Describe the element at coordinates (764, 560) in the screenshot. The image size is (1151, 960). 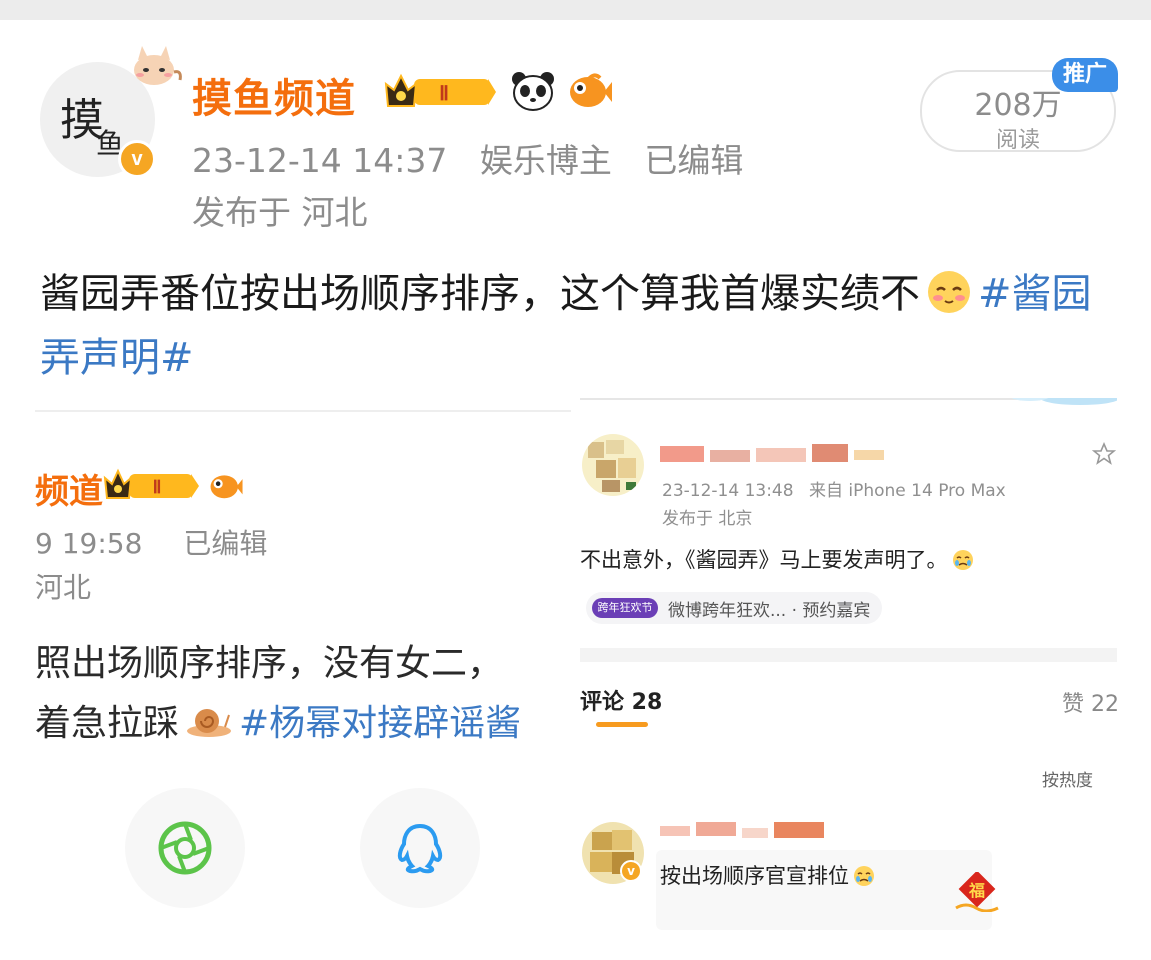
I see `embedded-text: 不出意外，《酱园弄》马上要发声明了。` at that location.